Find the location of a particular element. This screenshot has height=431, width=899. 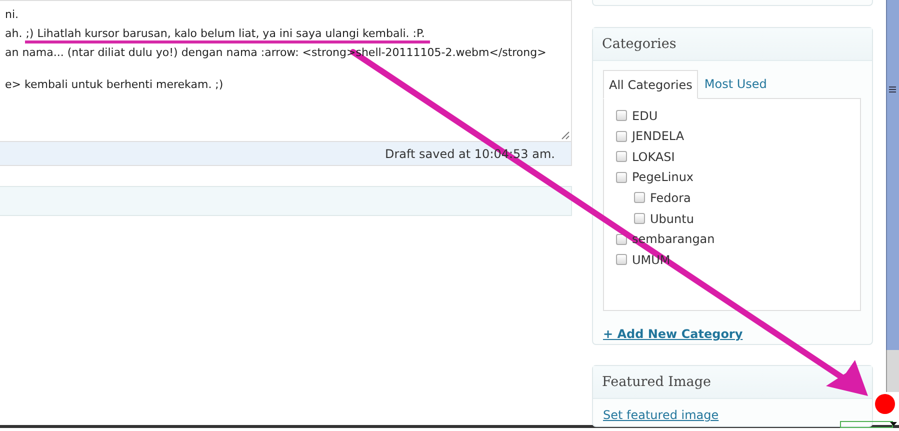

grip-icon is located at coordinates (892, 89).